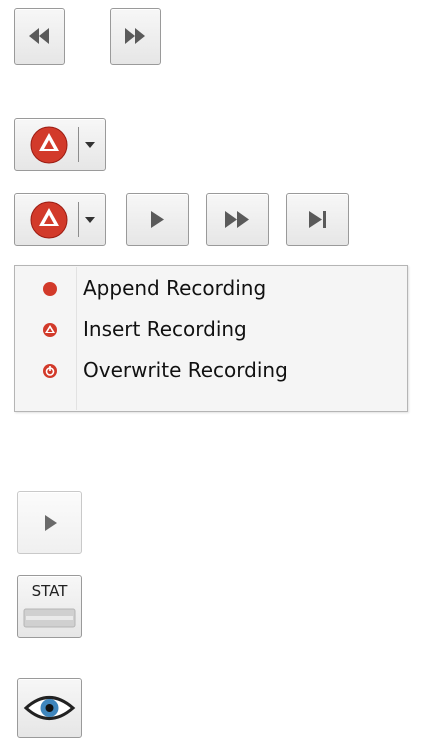 Image resolution: width=422 pixels, height=740 pixels. I want to click on skip-to-end-icon, so click(317, 219).